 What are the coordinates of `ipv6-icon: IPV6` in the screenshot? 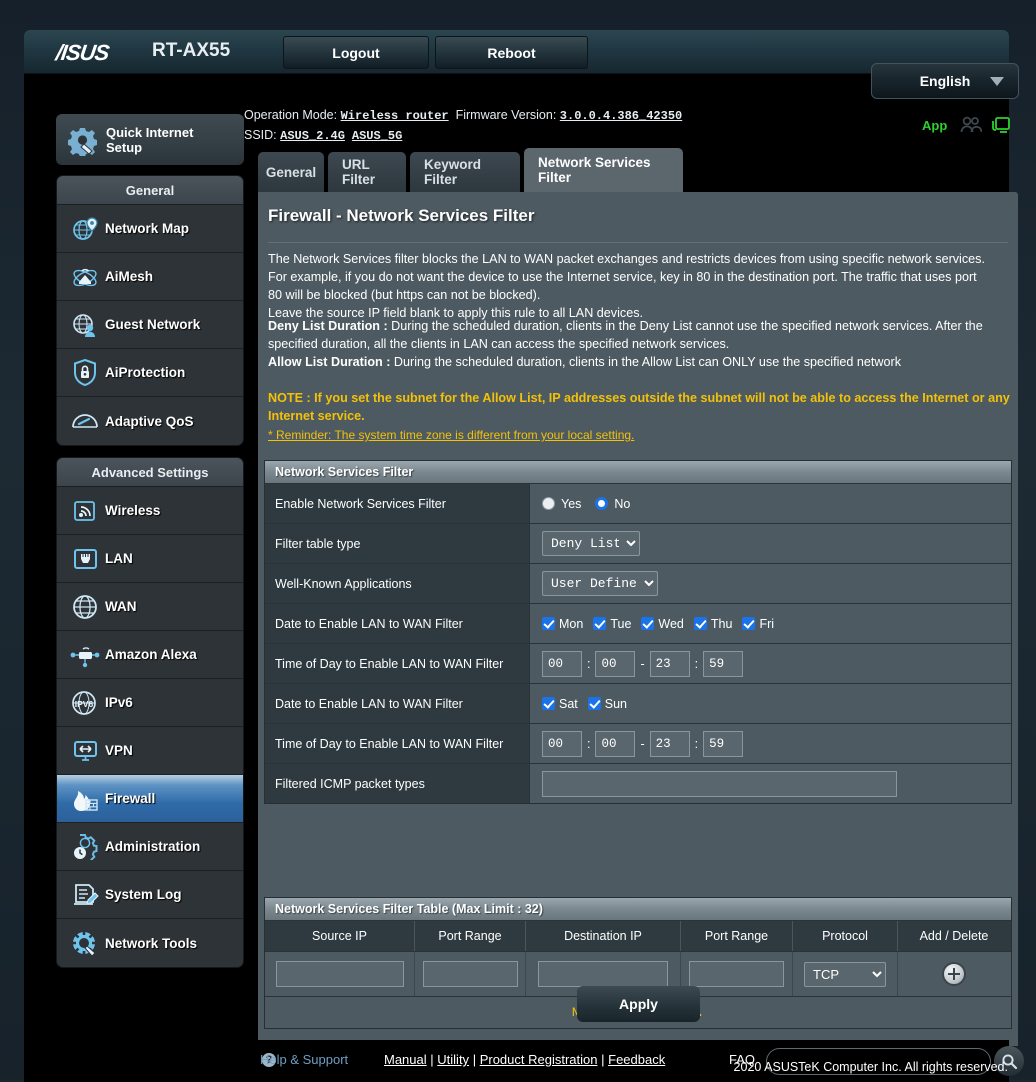 It's located at (85, 703).